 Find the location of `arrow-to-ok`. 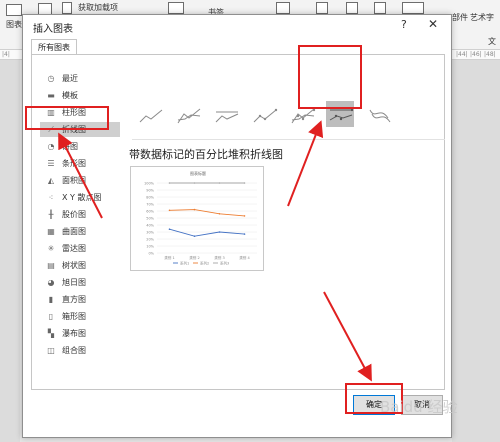

arrow-to-ok is located at coordinates (347, 336).